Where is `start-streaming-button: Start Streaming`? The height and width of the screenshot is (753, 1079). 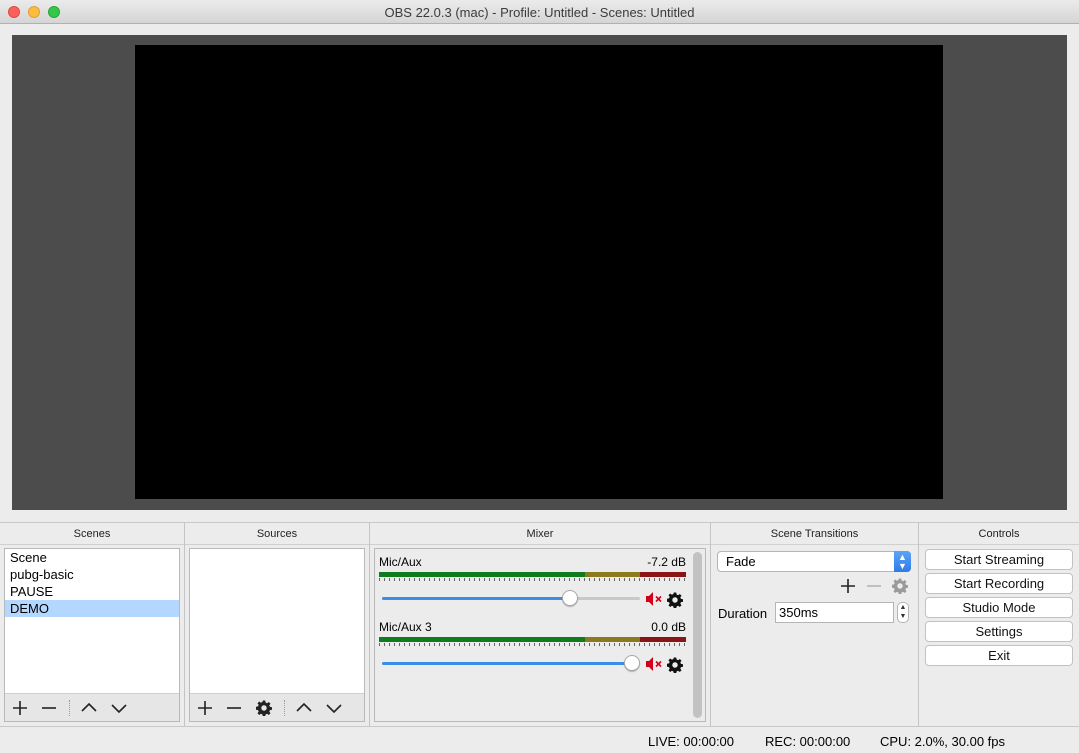 start-streaming-button: Start Streaming is located at coordinates (999, 559).